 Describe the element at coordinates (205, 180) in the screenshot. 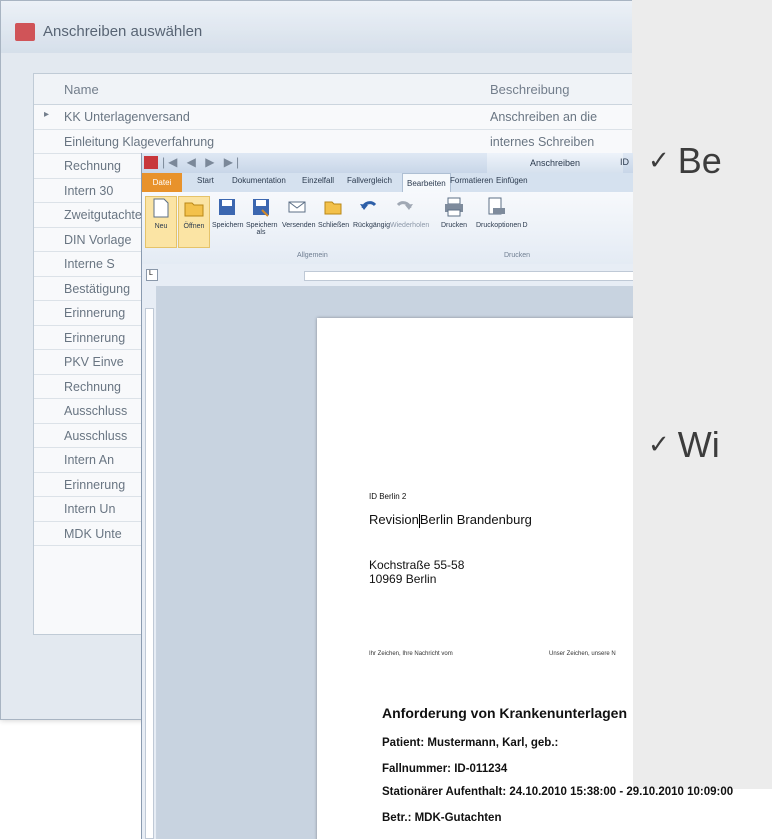

I see `tab-start: Start` at that location.